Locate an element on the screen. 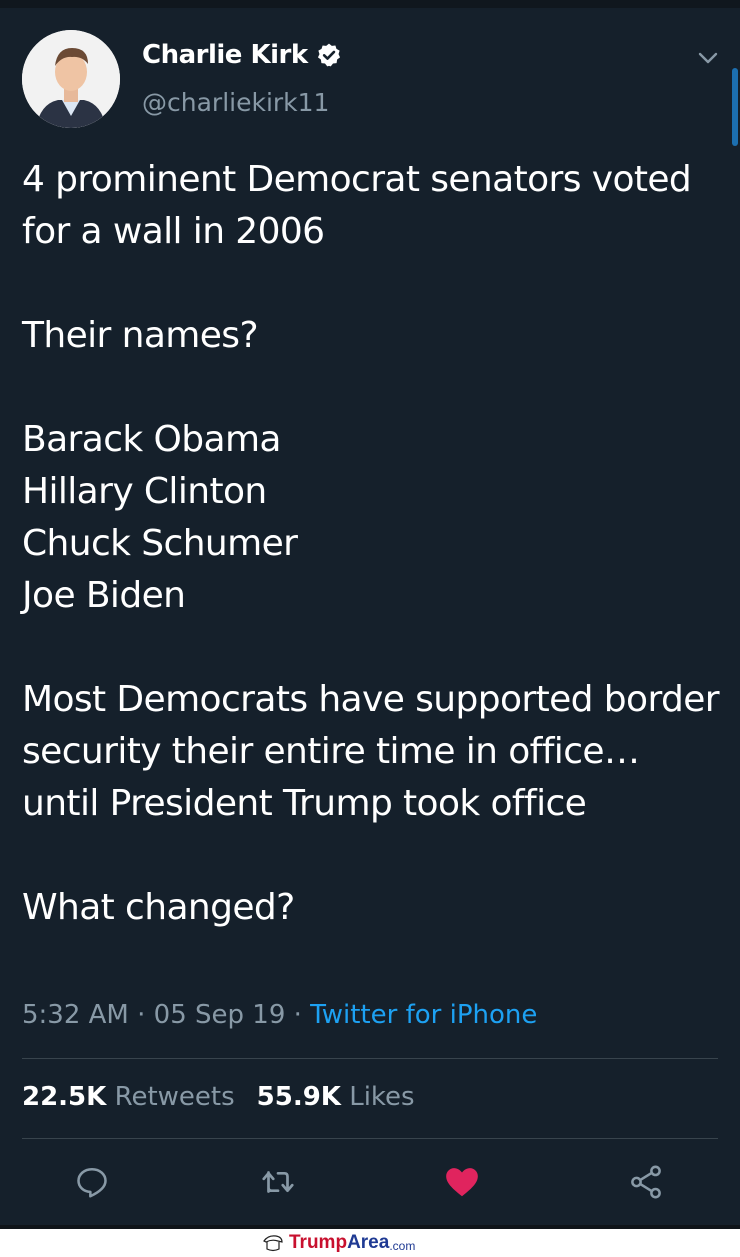  tweet-date: 05 Sep 19 is located at coordinates (219, 1015).